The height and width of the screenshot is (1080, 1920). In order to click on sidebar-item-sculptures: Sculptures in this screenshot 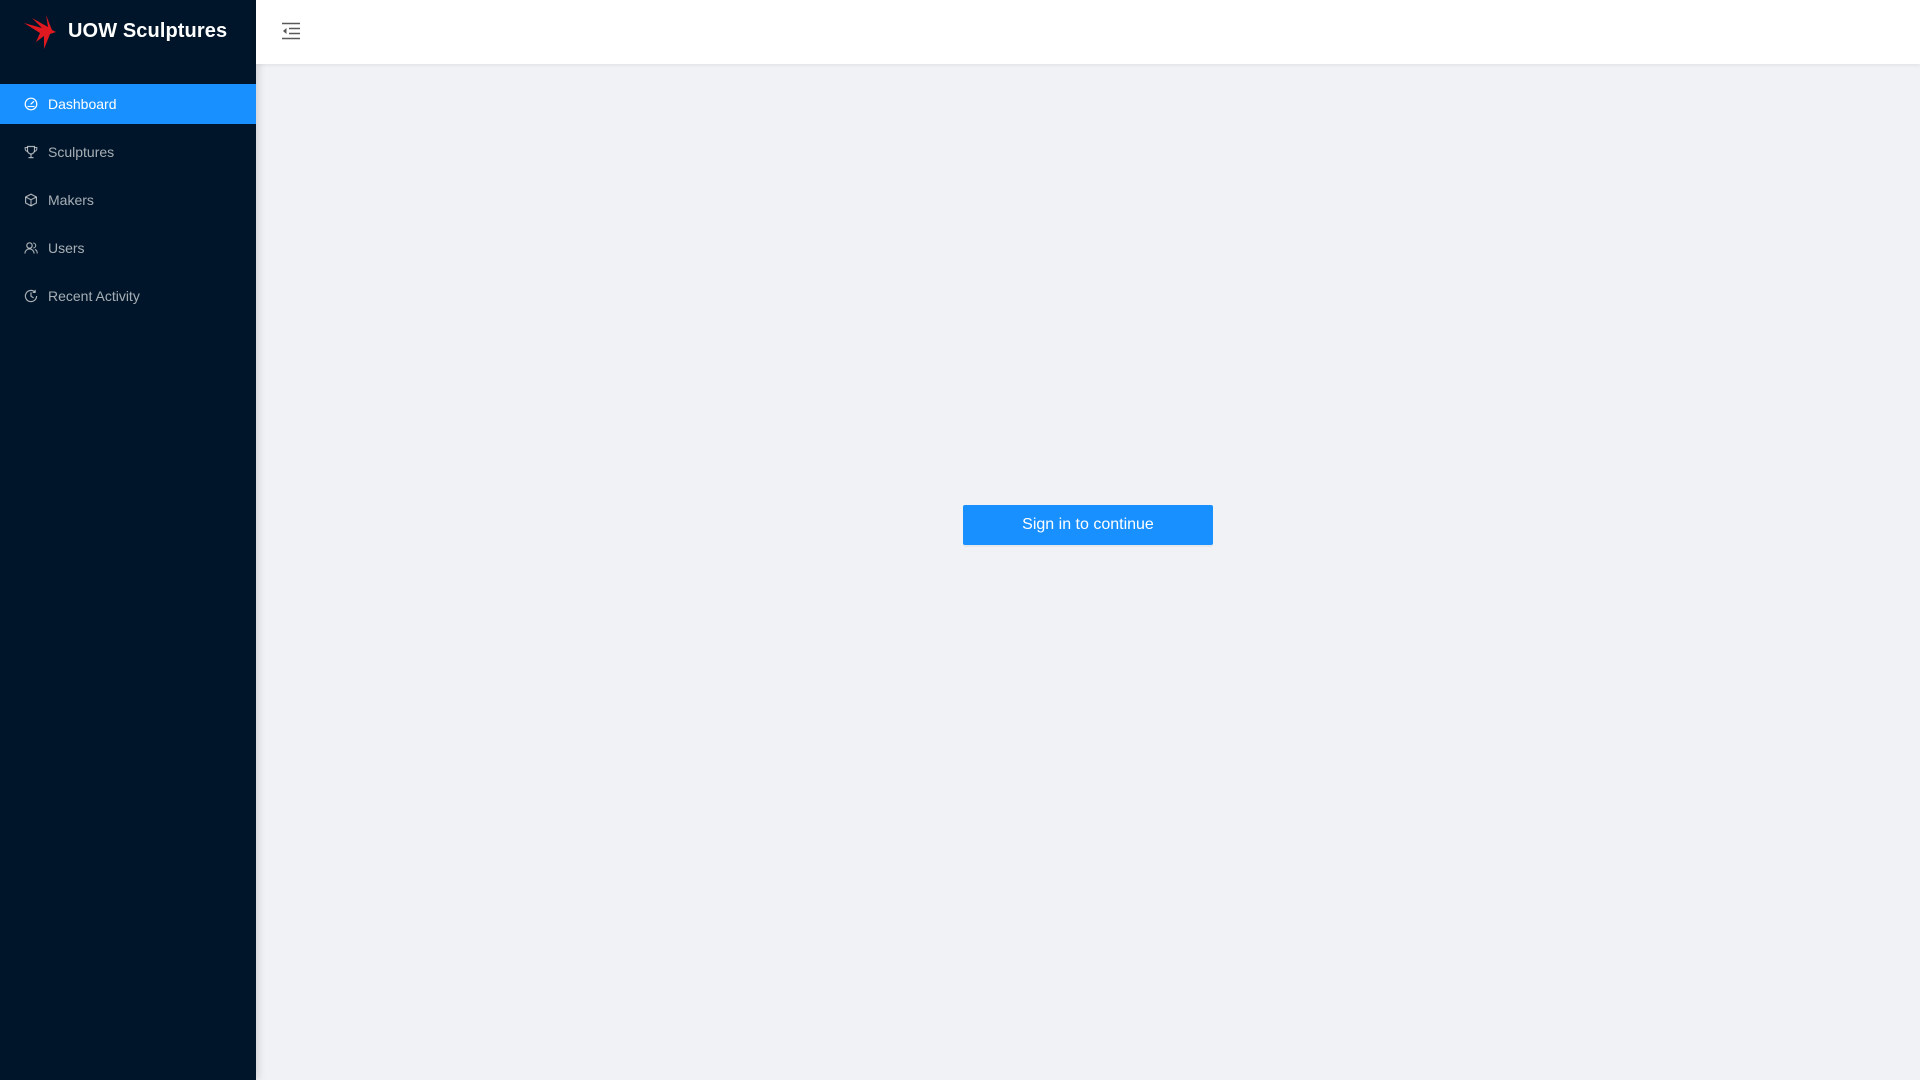, I will do `click(128, 152)`.